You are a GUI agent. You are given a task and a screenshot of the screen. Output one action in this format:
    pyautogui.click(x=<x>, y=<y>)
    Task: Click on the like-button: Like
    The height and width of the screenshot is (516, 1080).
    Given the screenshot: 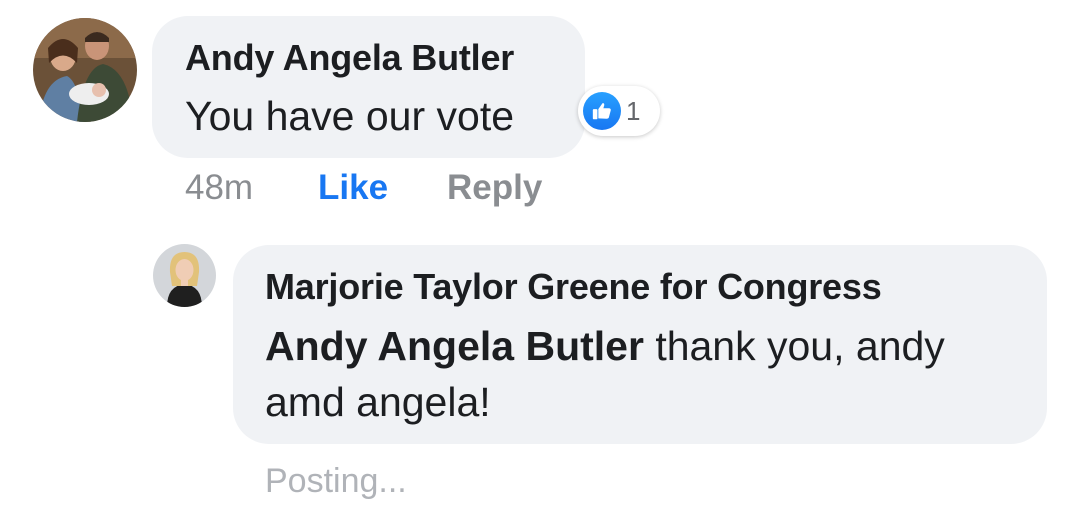 What is the action you would take?
    pyautogui.click(x=353, y=188)
    